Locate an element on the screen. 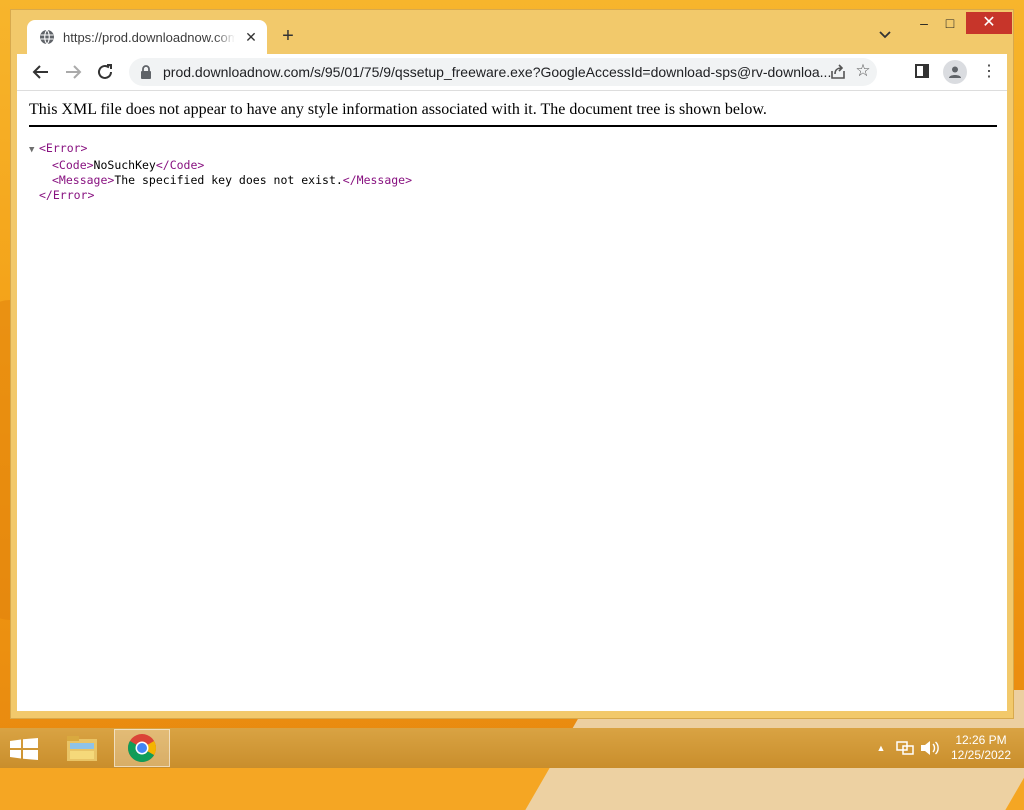 This screenshot has width=1024, height=810. file-explorer-icon is located at coordinates (82, 748).